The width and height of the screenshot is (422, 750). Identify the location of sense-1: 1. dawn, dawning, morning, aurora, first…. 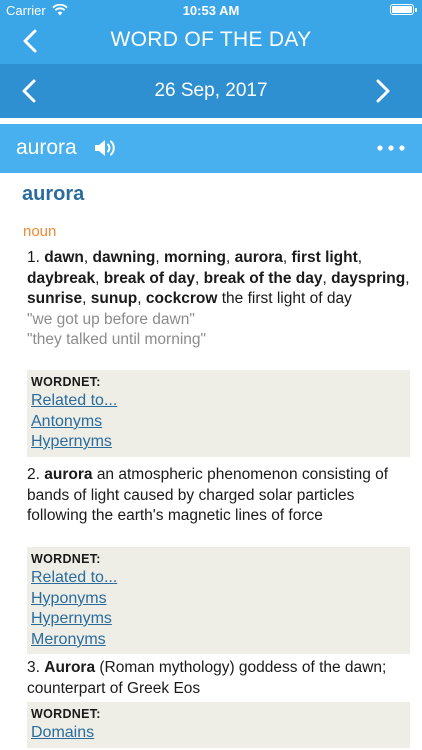
(219, 299).